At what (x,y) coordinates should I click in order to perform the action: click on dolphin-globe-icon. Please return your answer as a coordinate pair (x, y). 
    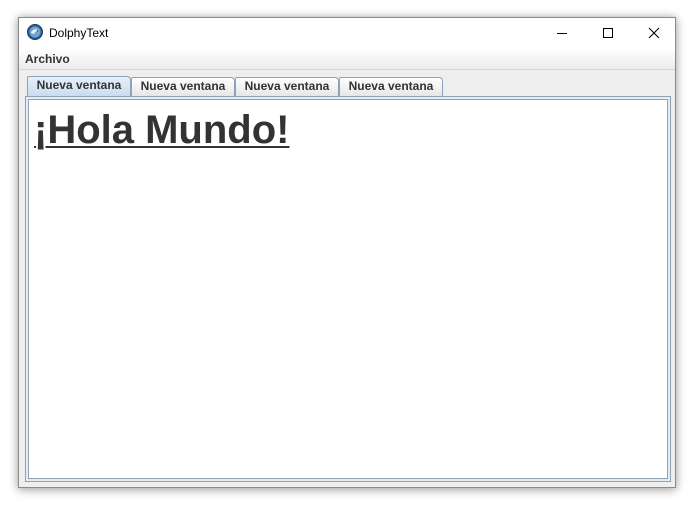
    Looking at the image, I should click on (35, 32).